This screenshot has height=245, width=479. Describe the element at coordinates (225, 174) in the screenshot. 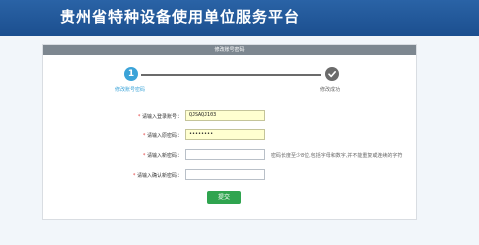

I see `confirm-password-input` at that location.